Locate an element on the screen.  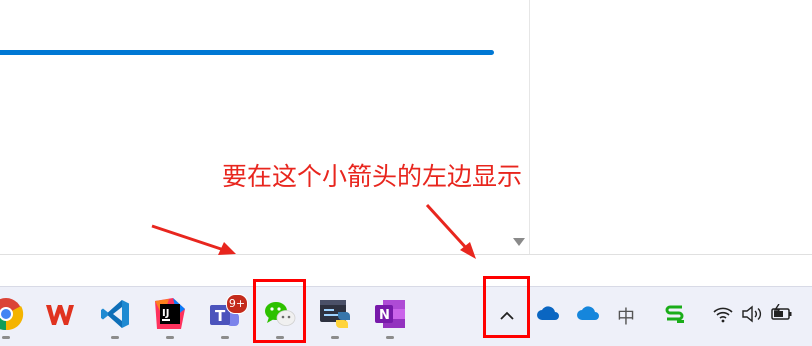
ime-indicator: 中 is located at coordinates (626, 316).